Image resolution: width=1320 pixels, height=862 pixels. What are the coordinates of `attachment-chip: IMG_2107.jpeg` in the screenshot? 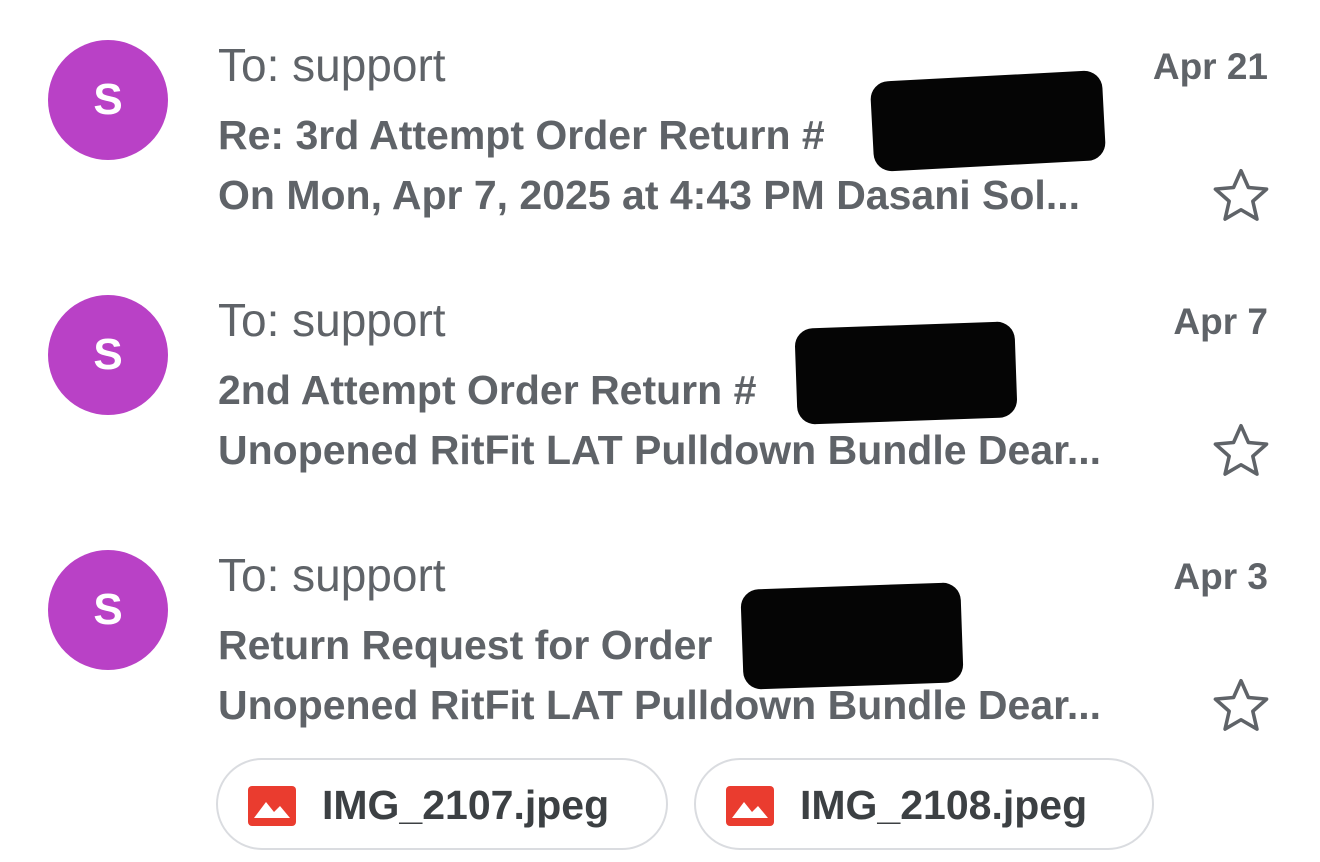 It's located at (442, 804).